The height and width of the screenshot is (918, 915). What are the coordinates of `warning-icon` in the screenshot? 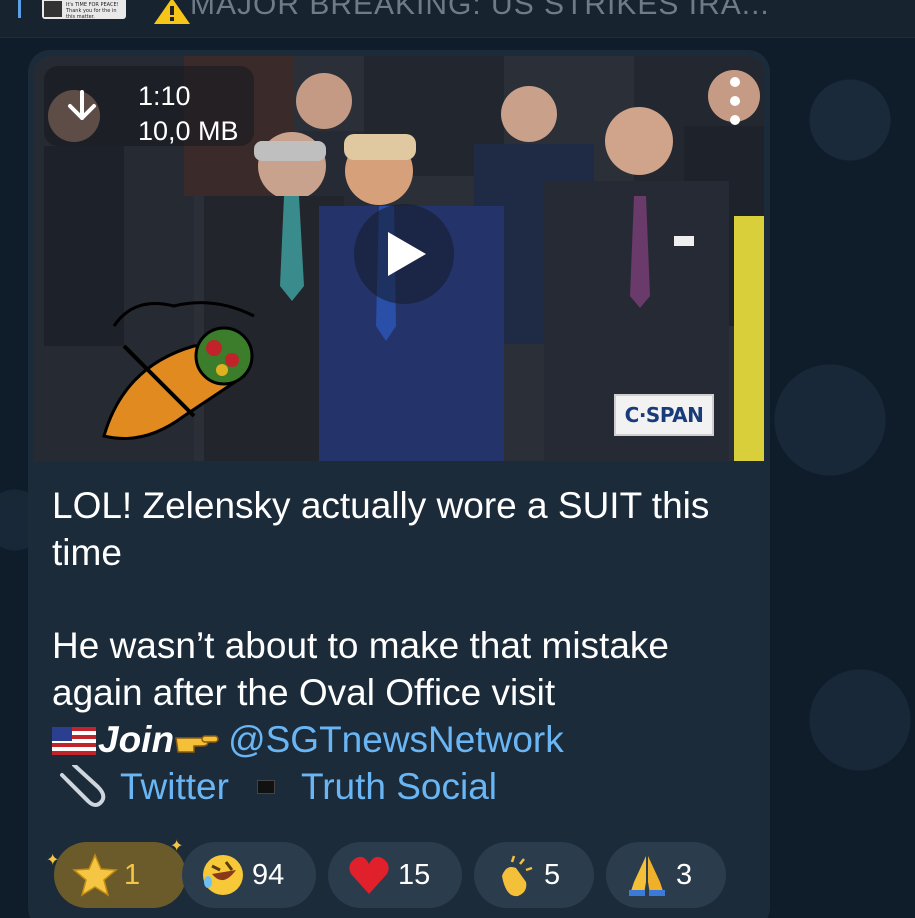 It's located at (172, 12).